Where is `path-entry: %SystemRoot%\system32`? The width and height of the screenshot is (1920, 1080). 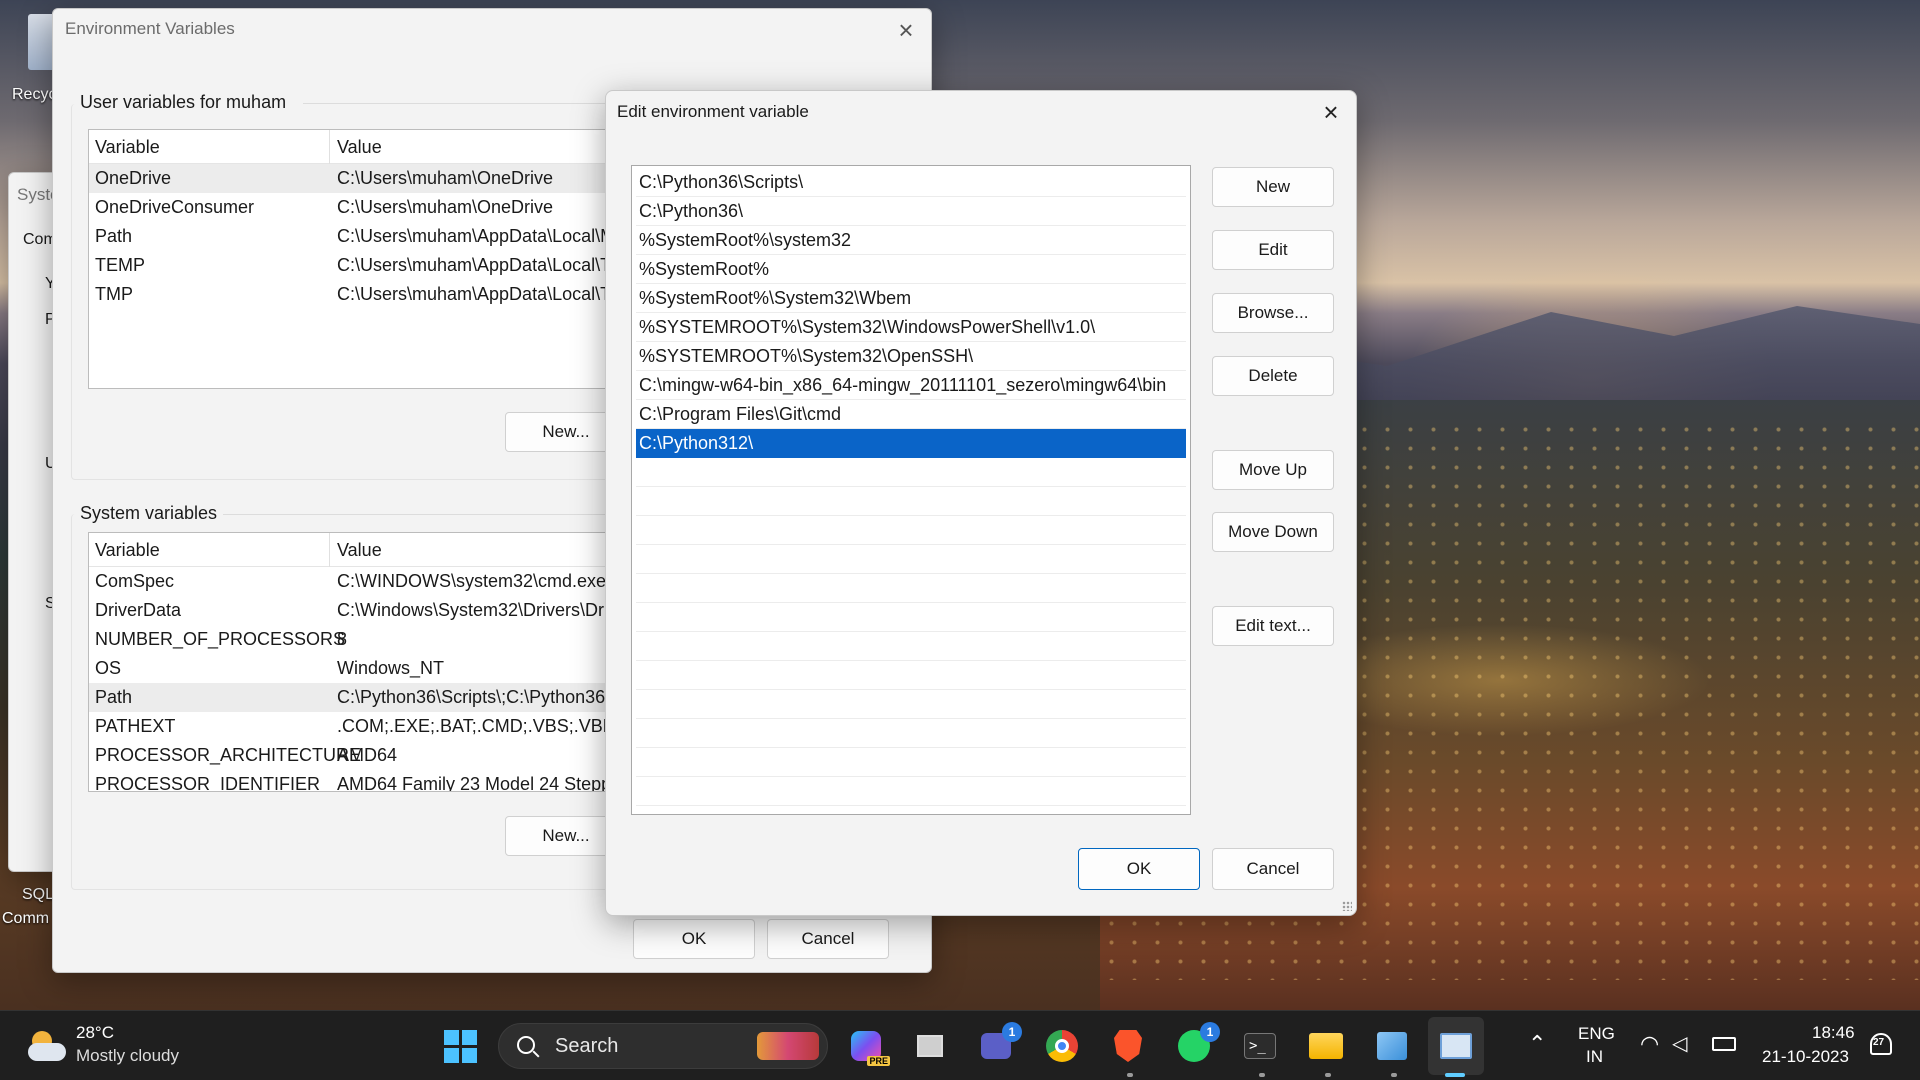
path-entry: %SystemRoot%\system32 is located at coordinates (745, 240).